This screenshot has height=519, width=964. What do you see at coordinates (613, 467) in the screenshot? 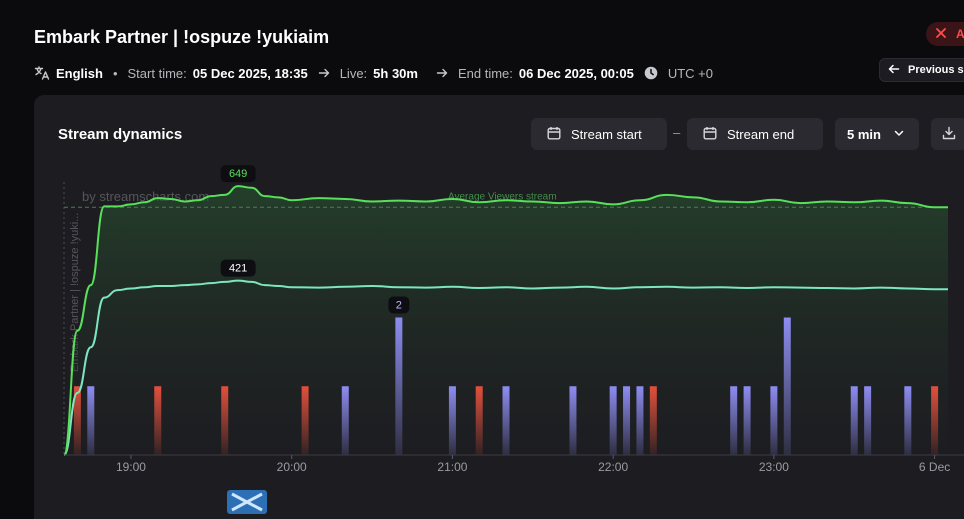
I see `x-tick-label: 22:00` at bounding box center [613, 467].